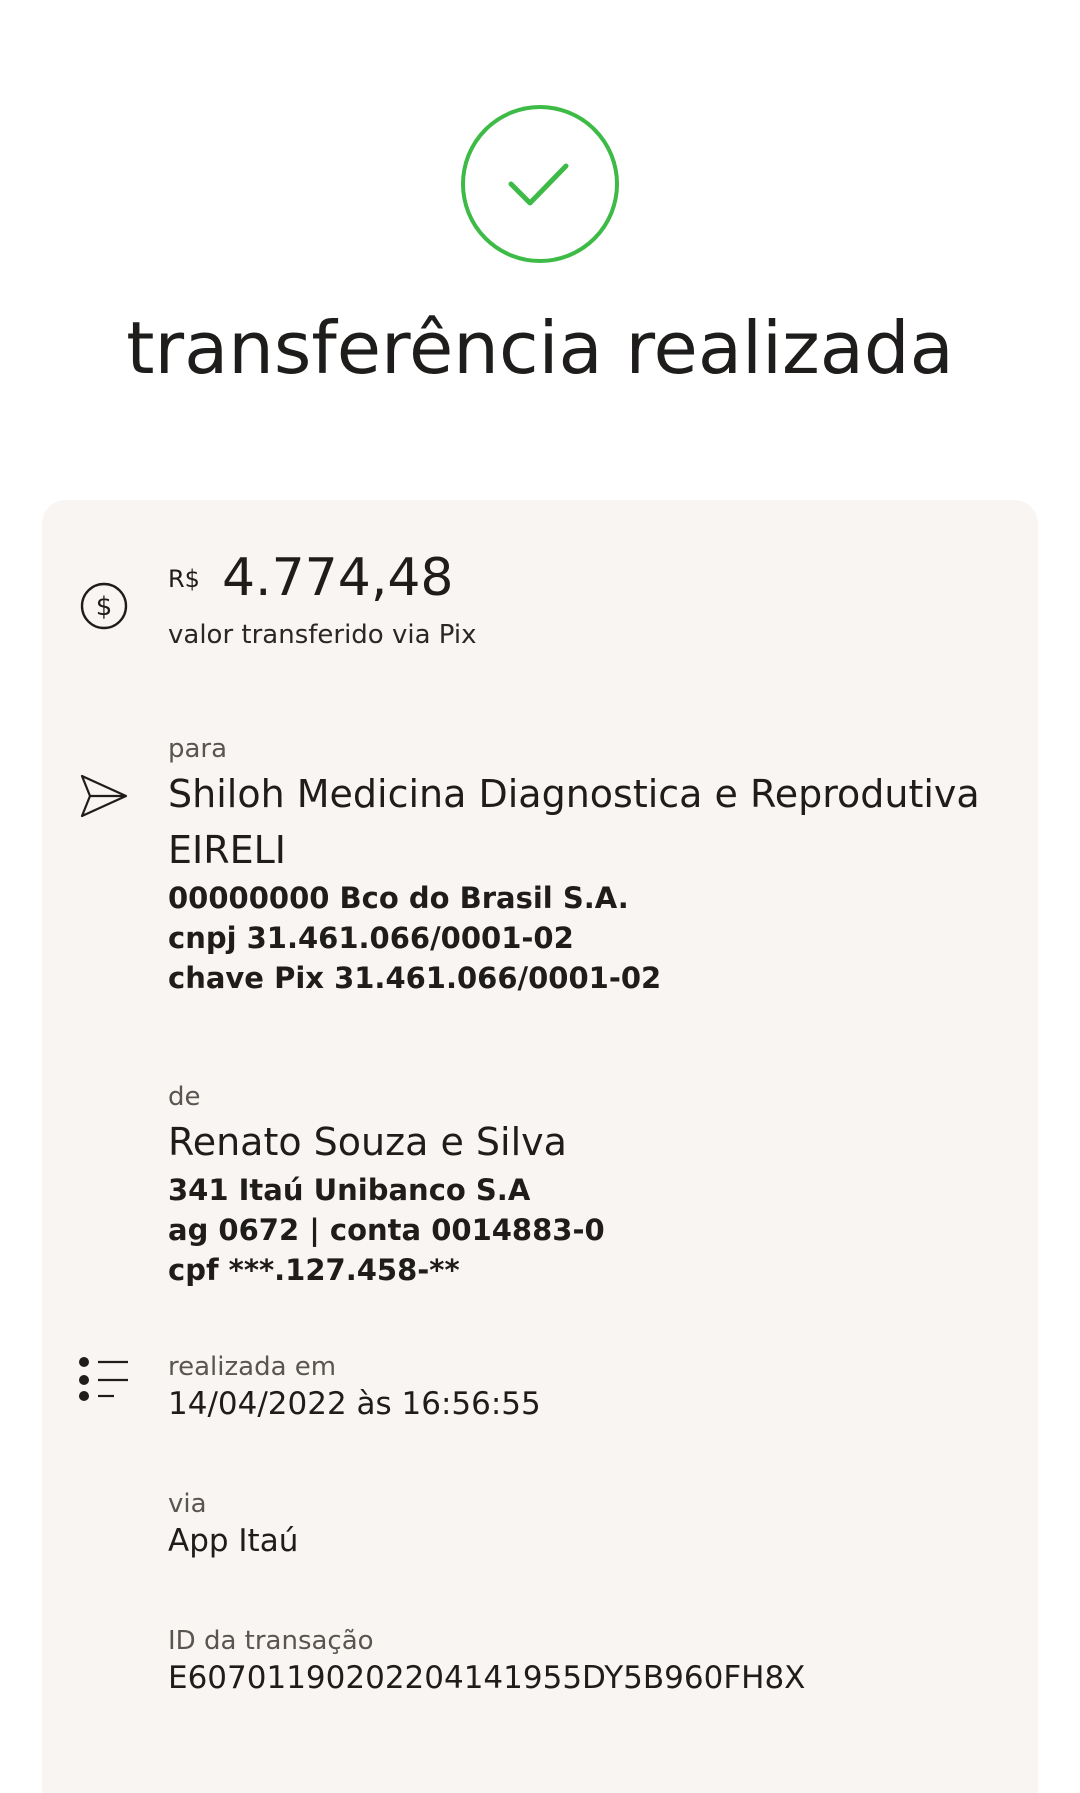 Image resolution: width=1080 pixels, height=1793 pixels. What do you see at coordinates (271, 1641) in the screenshot?
I see `transaction-id-label: ID da transação` at bounding box center [271, 1641].